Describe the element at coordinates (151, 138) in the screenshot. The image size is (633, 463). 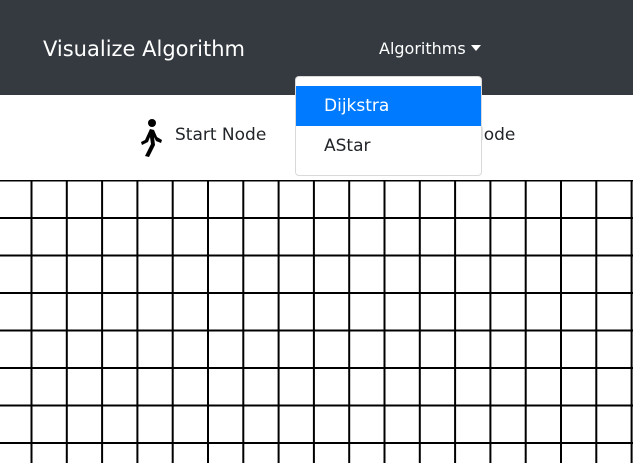
I see `walking-person-icon` at that location.